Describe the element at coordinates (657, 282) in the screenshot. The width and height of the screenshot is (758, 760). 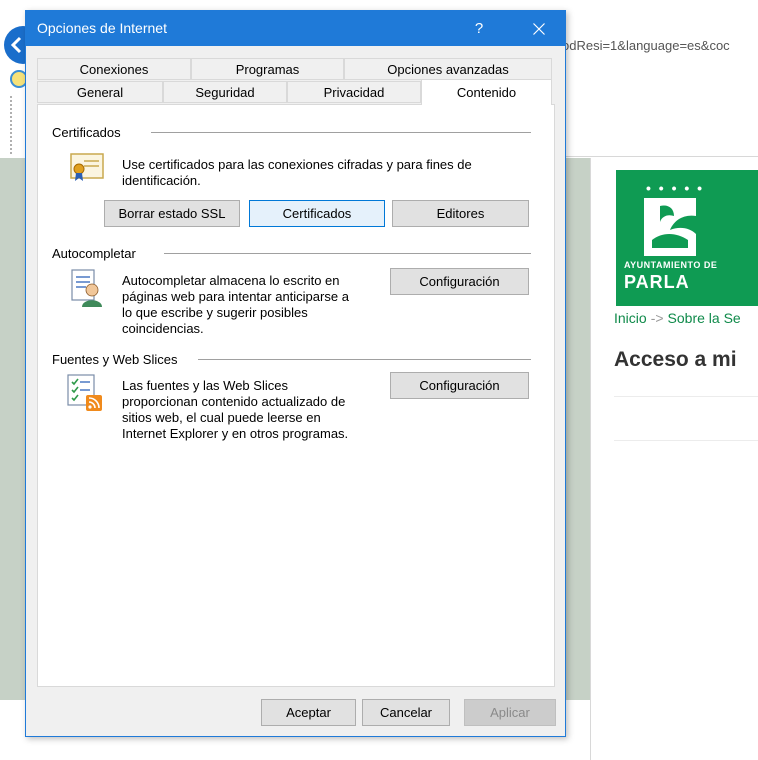
I see `logo-name: PARLA` at that location.